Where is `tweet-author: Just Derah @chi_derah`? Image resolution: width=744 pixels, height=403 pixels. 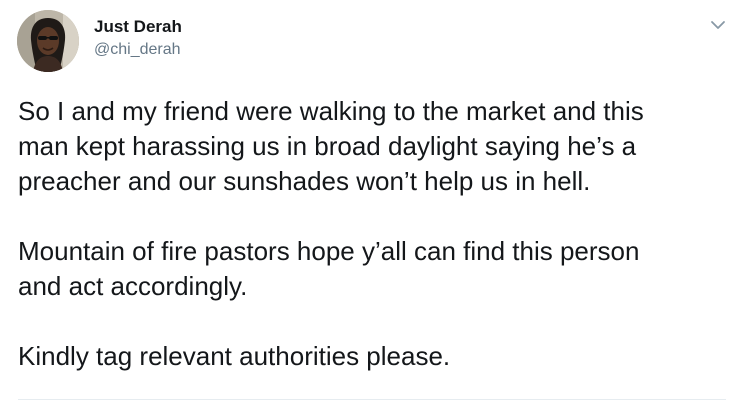
tweet-author: Just Derah @chi_derah is located at coordinates (138, 38).